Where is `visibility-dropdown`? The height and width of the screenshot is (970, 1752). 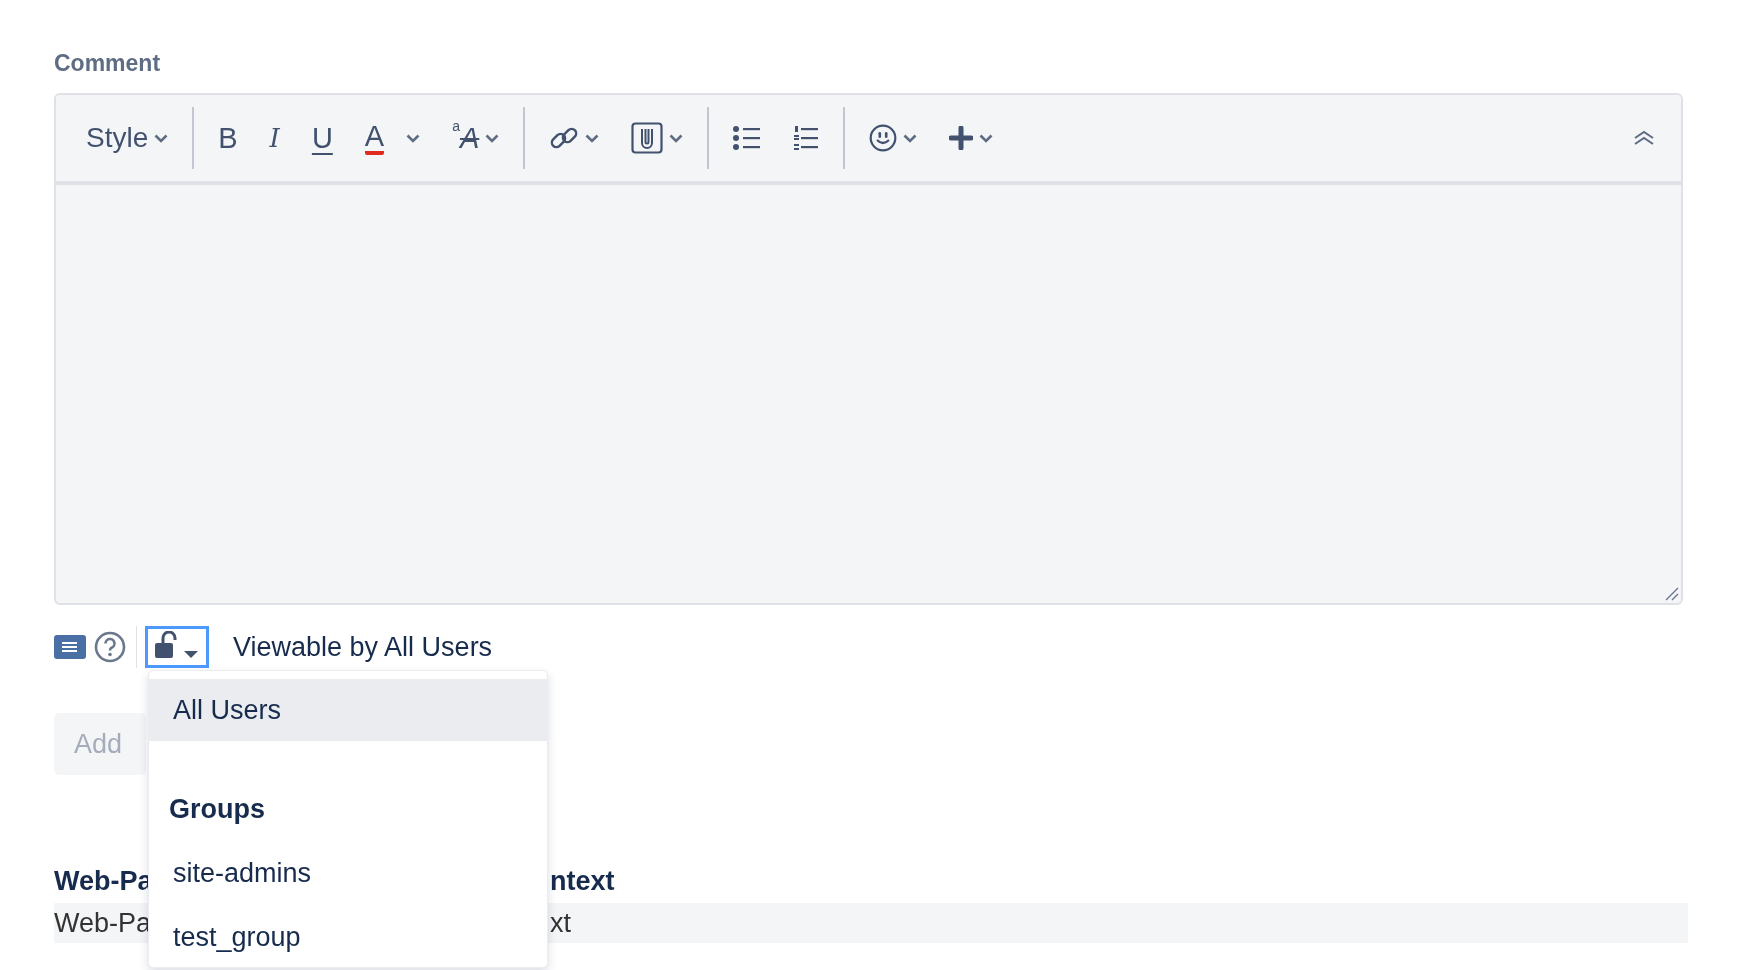 visibility-dropdown is located at coordinates (177, 647).